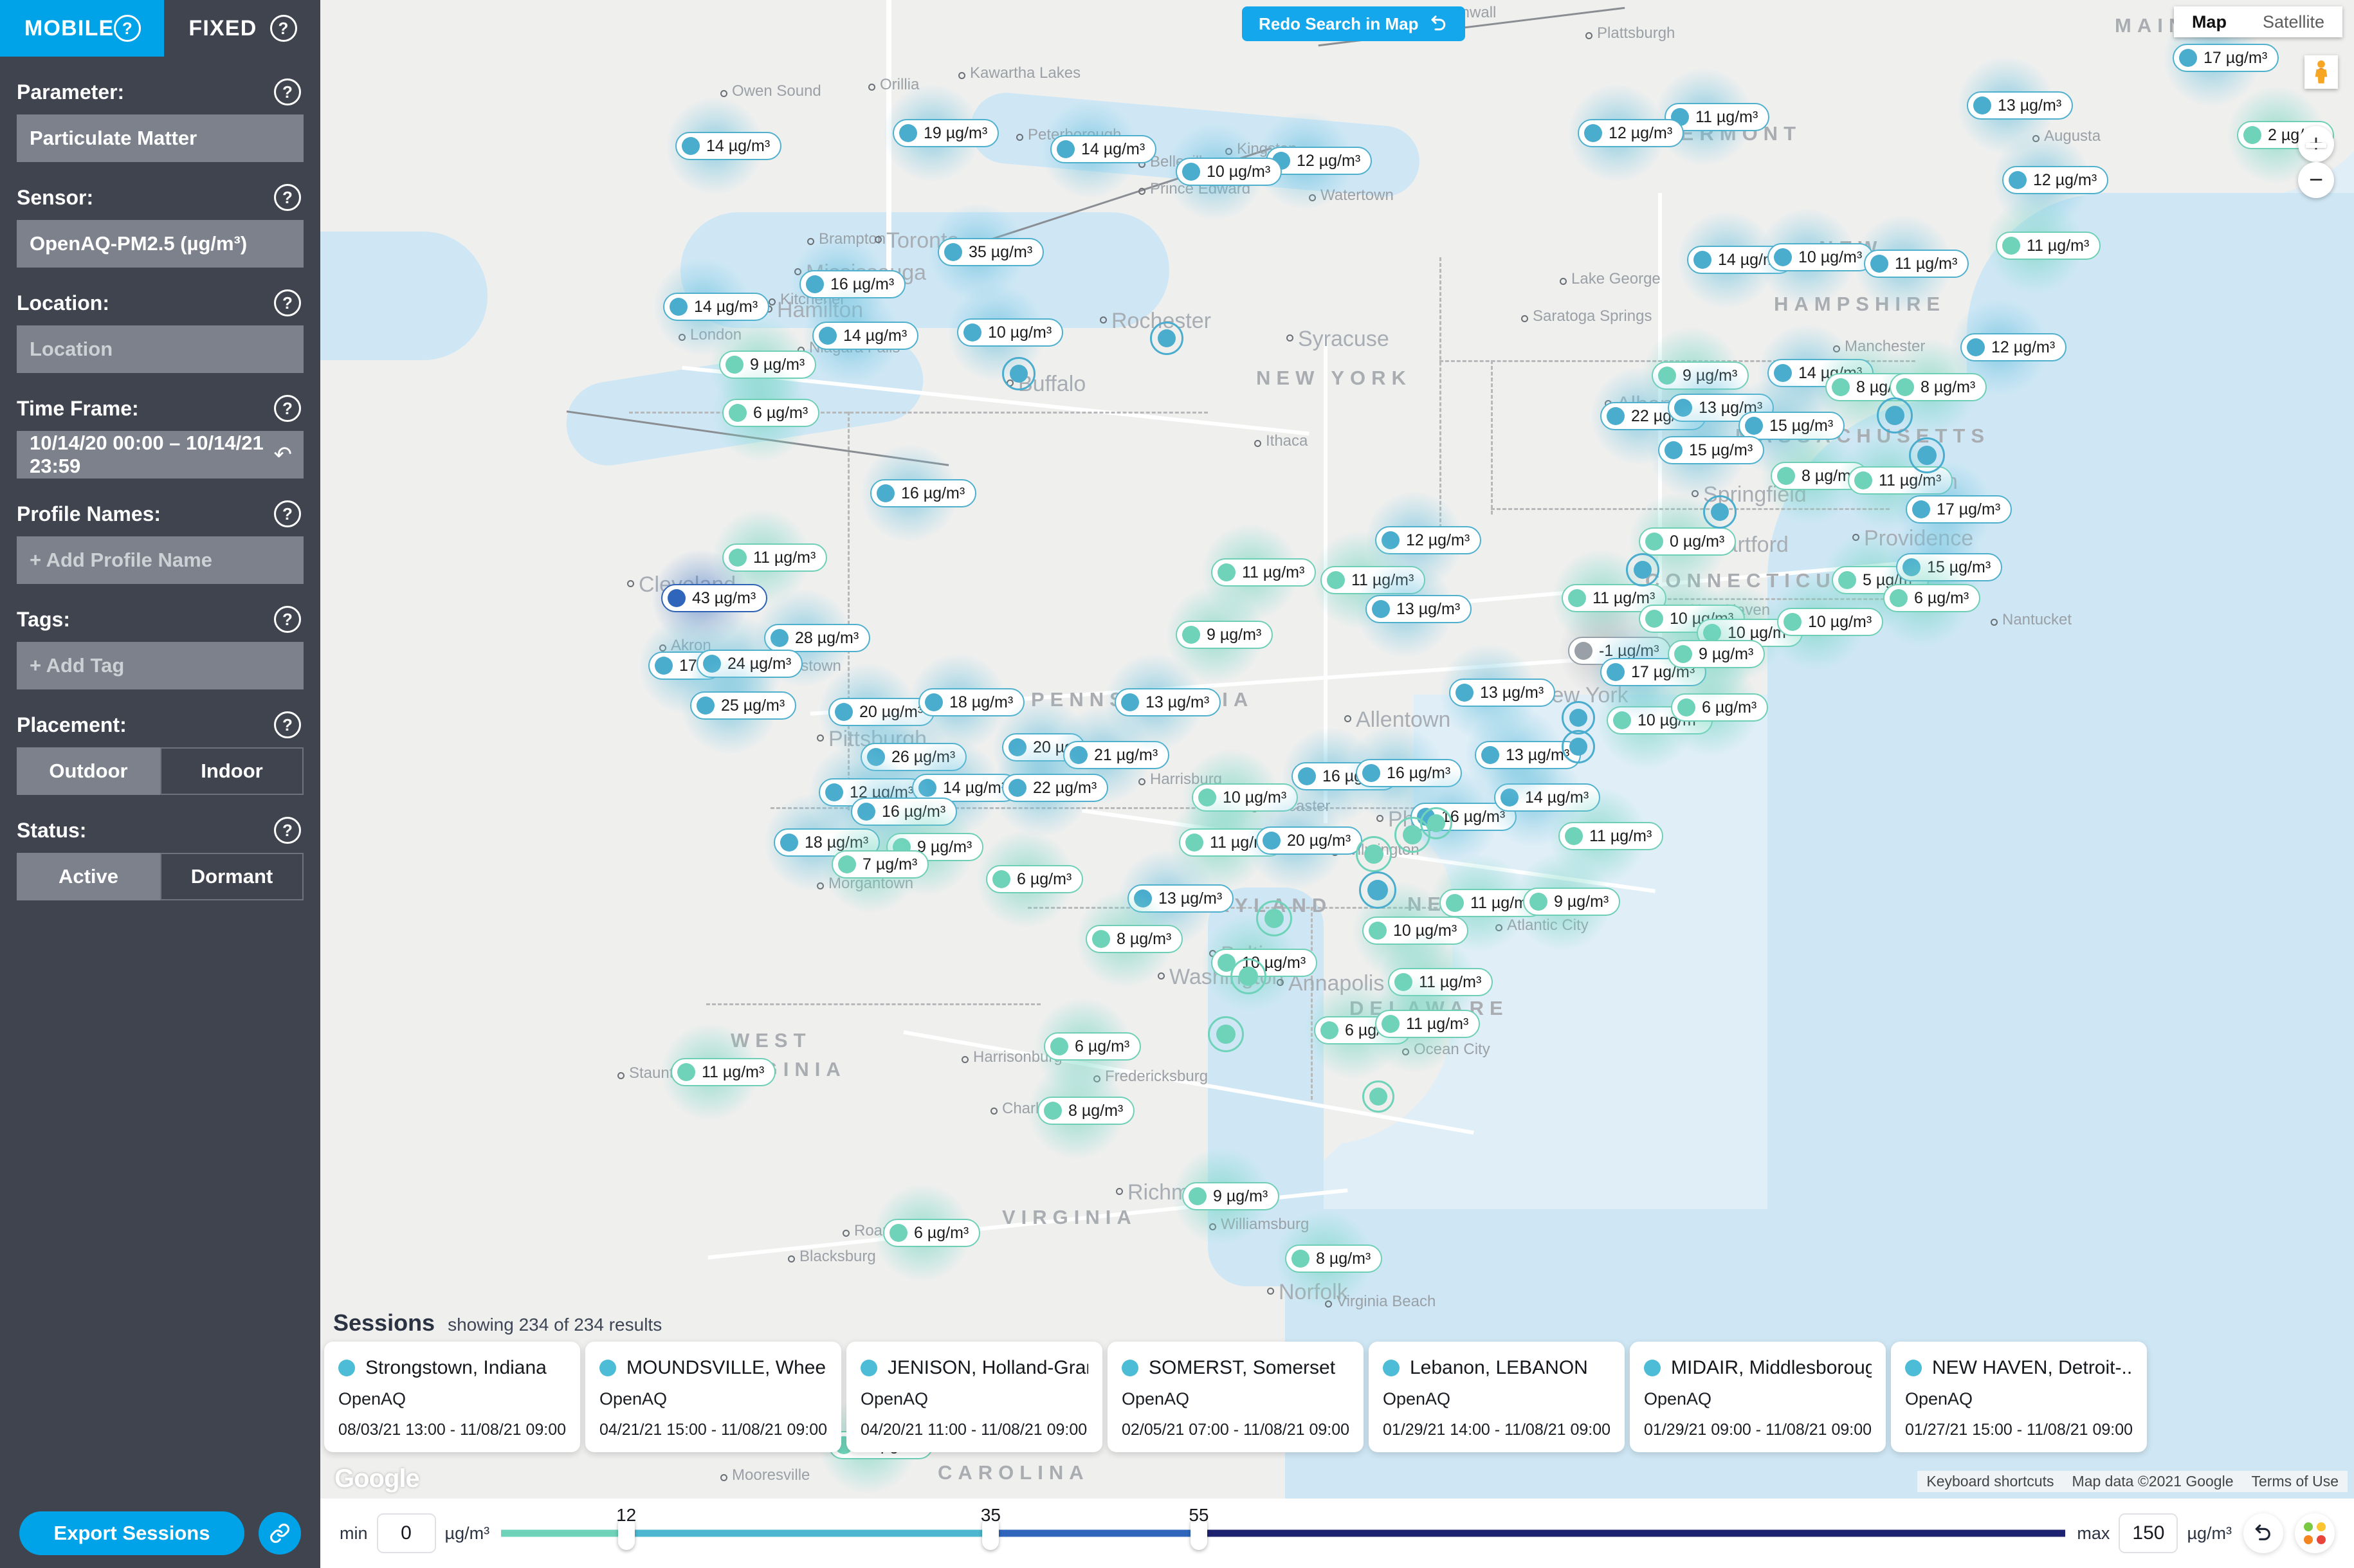 This screenshot has height=1568, width=2354. Describe the element at coordinates (1283, 1533) in the screenshot. I see `threshold-track-wrapper: 12 35 55` at that location.